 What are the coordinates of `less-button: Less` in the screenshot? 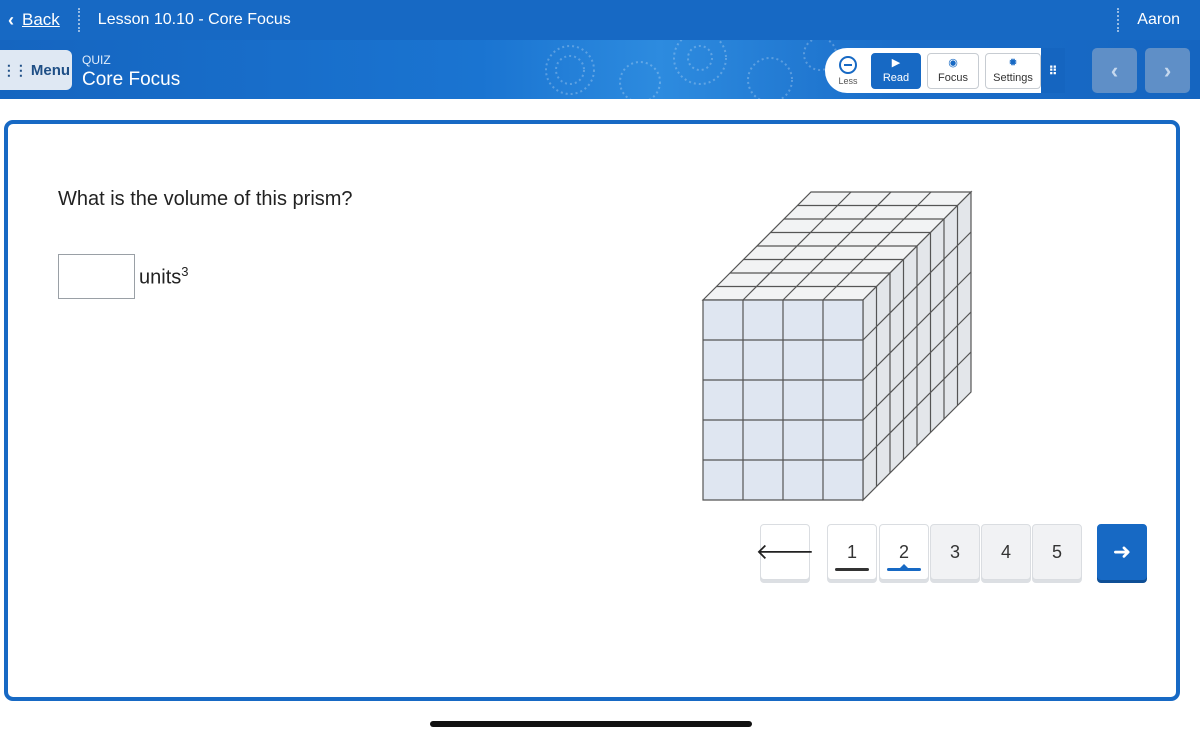 It's located at (848, 70).